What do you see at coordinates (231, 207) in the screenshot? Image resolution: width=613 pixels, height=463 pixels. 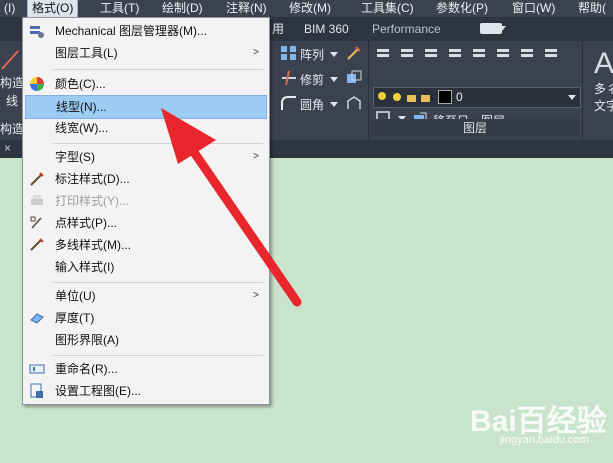 I see `annotation-arrow` at bounding box center [231, 207].